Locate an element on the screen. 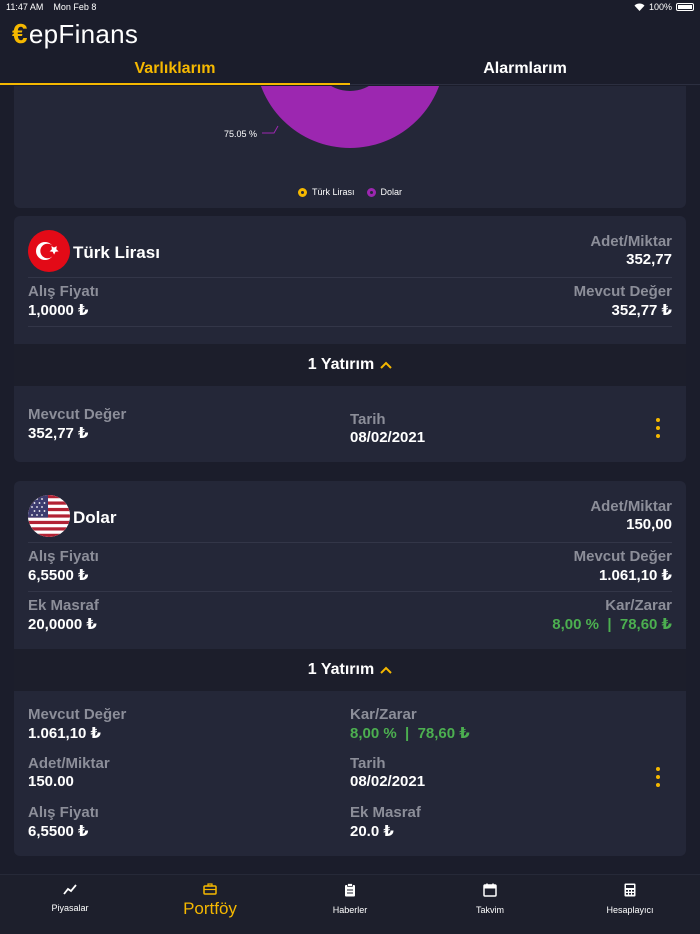 The image size is (700, 934). alis-value: 1,0000 ₺ is located at coordinates (58, 310).